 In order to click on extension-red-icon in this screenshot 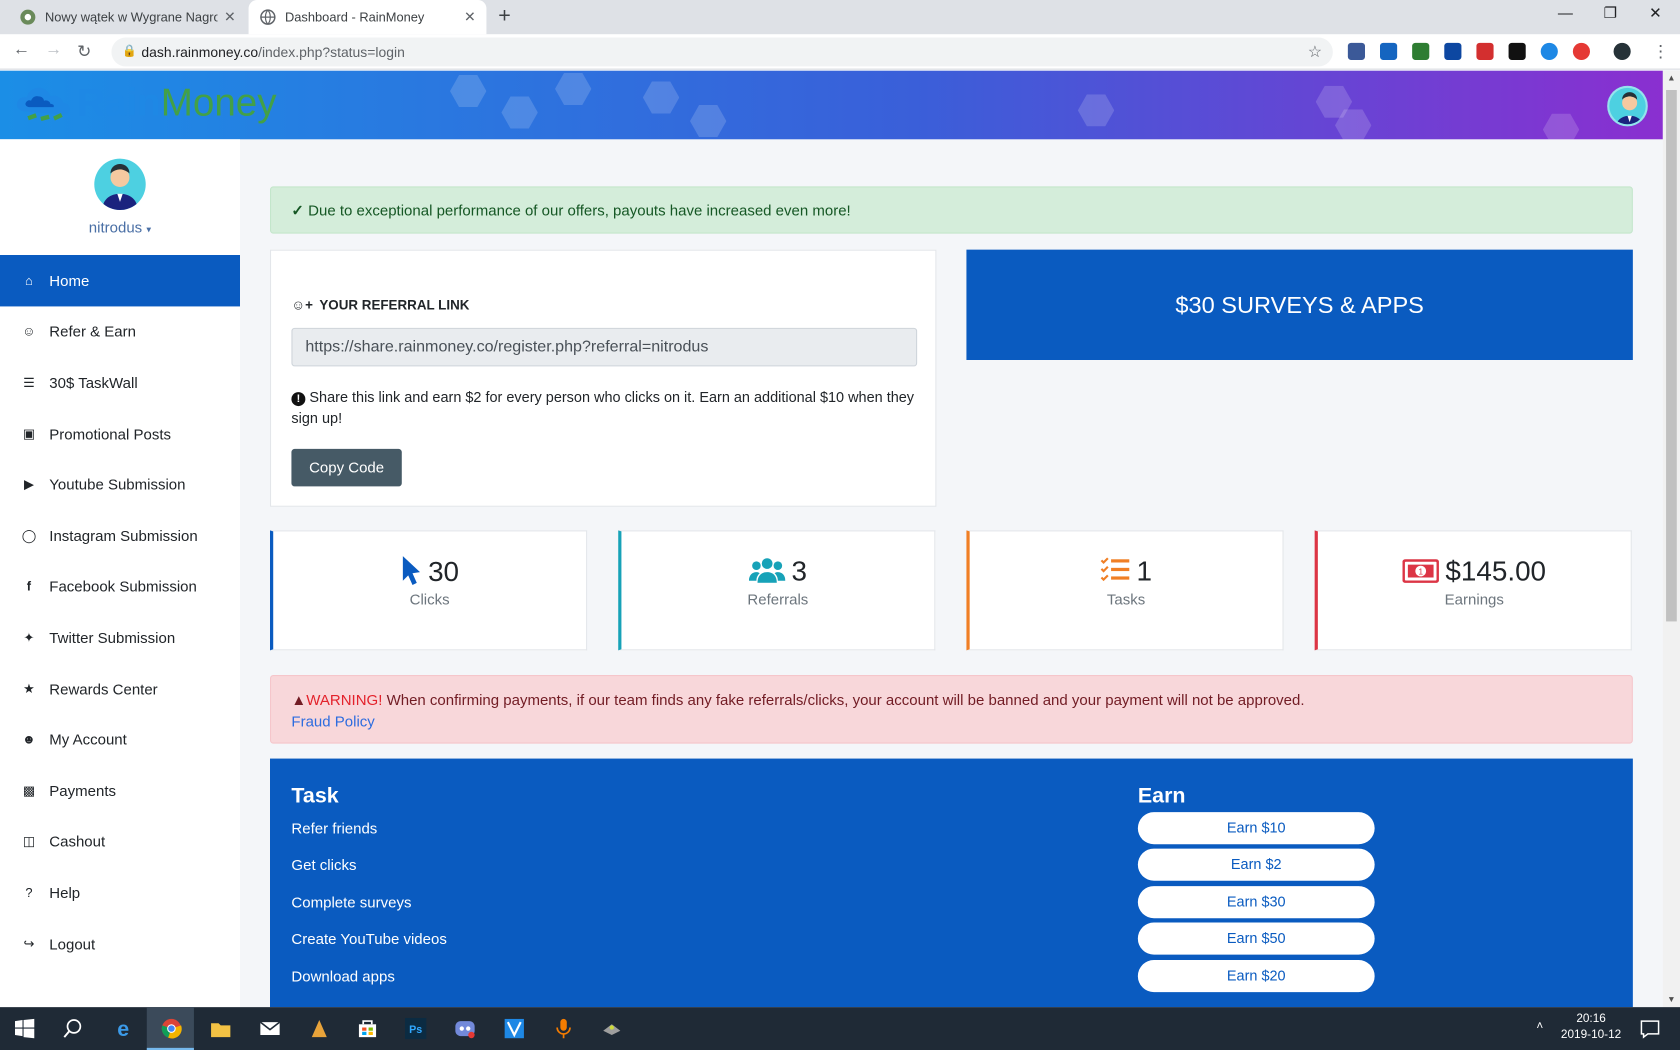, I will do `click(1581, 51)`.